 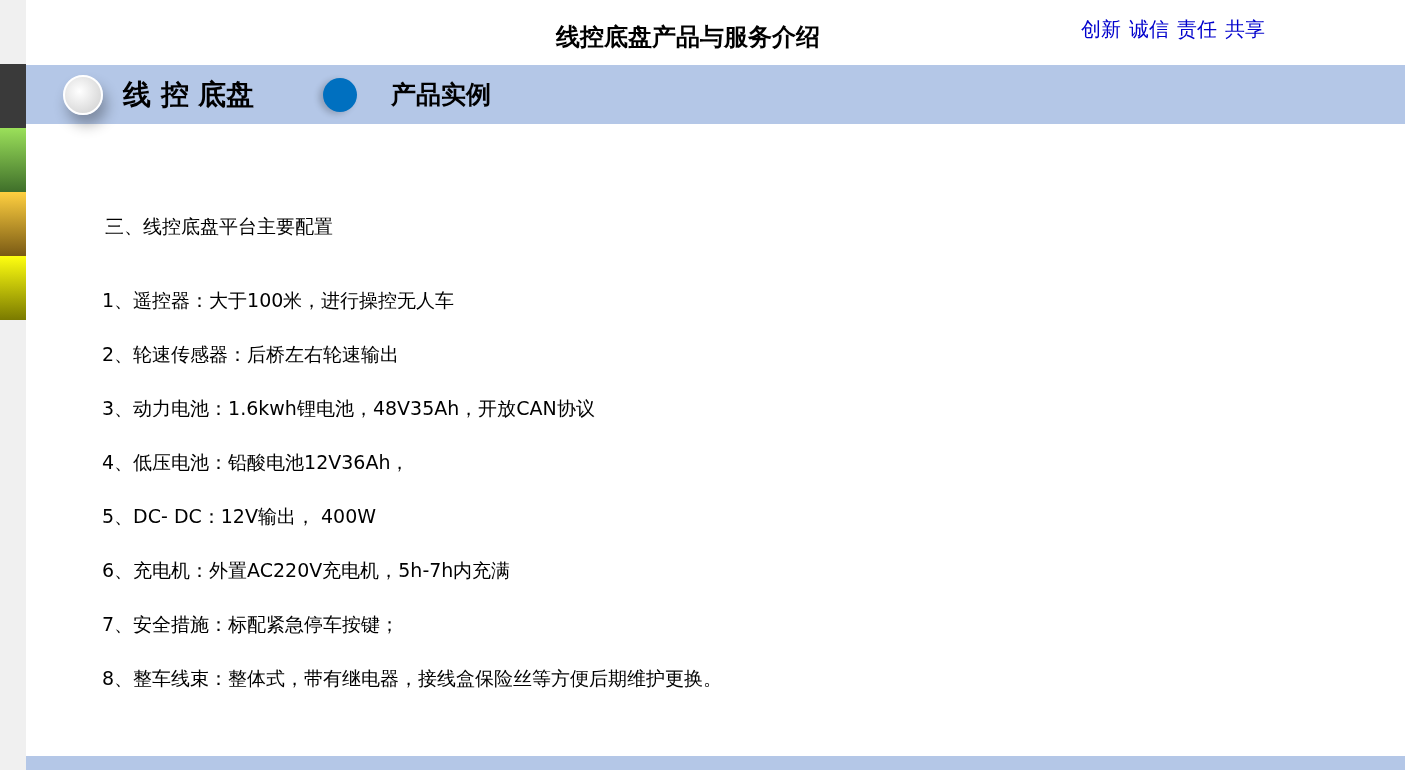 I want to click on config-item: 8、整车线束：整体式，带有继电器，接线盒保险丝等方便后期维护更换。, so click(x=413, y=678).